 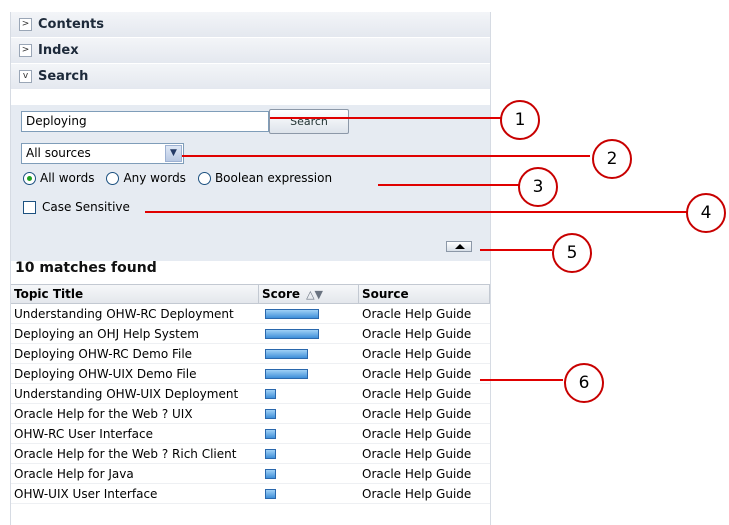 What do you see at coordinates (135, 333) in the screenshot?
I see `topic-title-link: Deploying an OHJ Help System` at bounding box center [135, 333].